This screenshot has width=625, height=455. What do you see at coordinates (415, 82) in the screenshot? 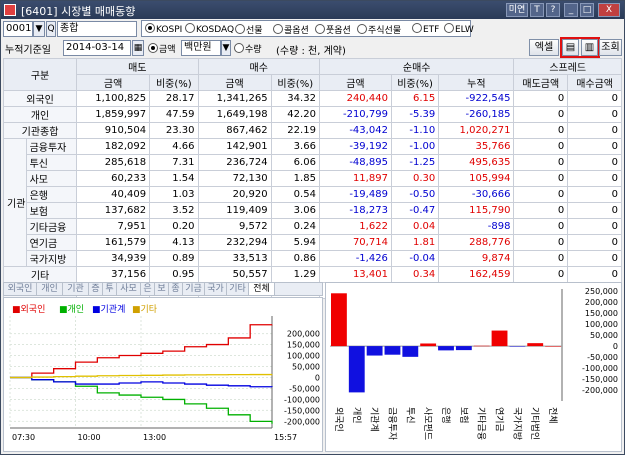
I see `header-net-ratio: 비중(%)` at bounding box center [415, 82].